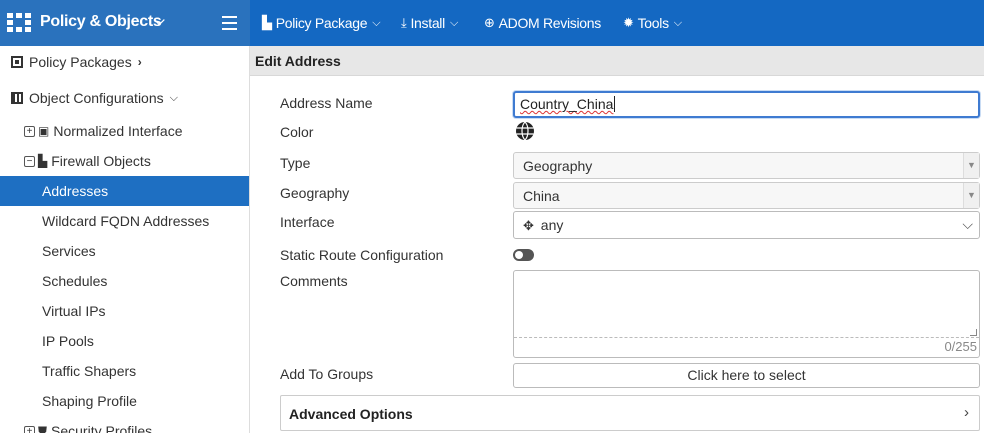 The height and width of the screenshot is (433, 984). What do you see at coordinates (229, 23) in the screenshot?
I see `hamburger-menu-icon` at bounding box center [229, 23].